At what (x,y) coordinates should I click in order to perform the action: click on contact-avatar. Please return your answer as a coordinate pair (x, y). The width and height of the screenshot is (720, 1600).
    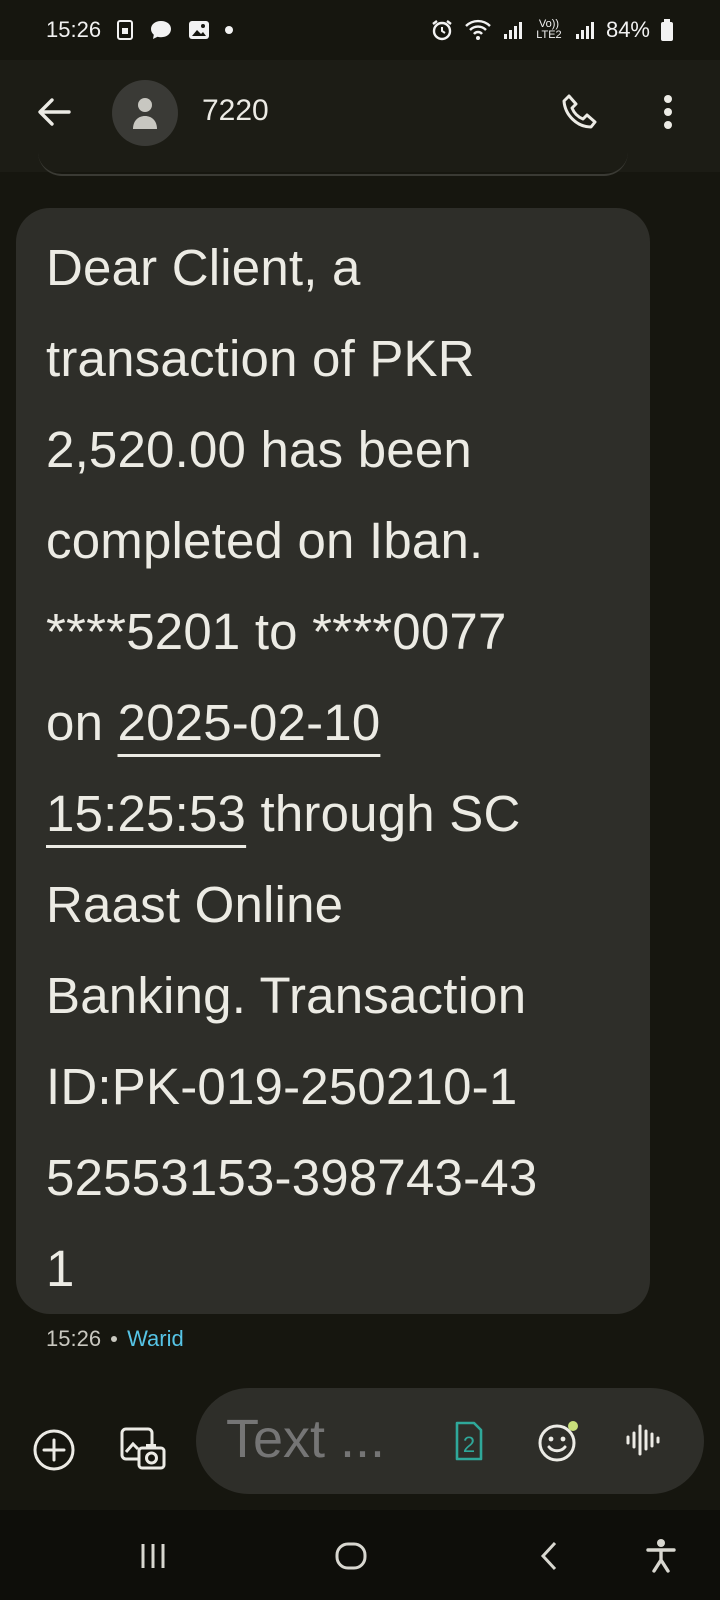
    Looking at the image, I should click on (145, 113).